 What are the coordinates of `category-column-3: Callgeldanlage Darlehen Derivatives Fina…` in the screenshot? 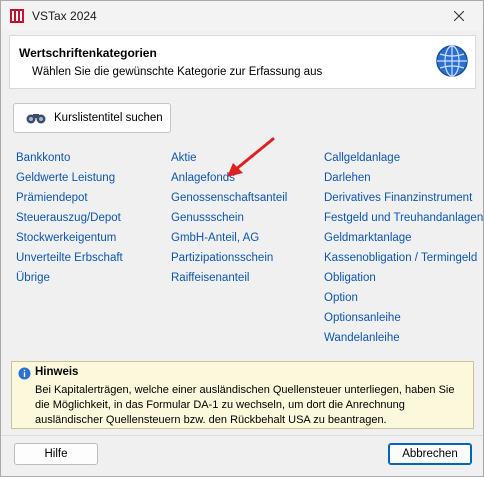 It's located at (403, 251).